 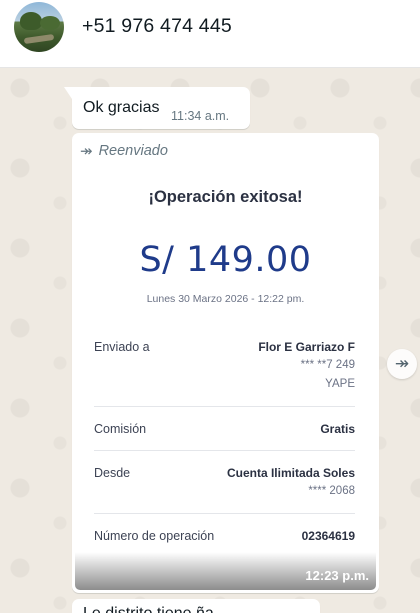 I want to click on row-value: Gratis, so click(x=337, y=429).